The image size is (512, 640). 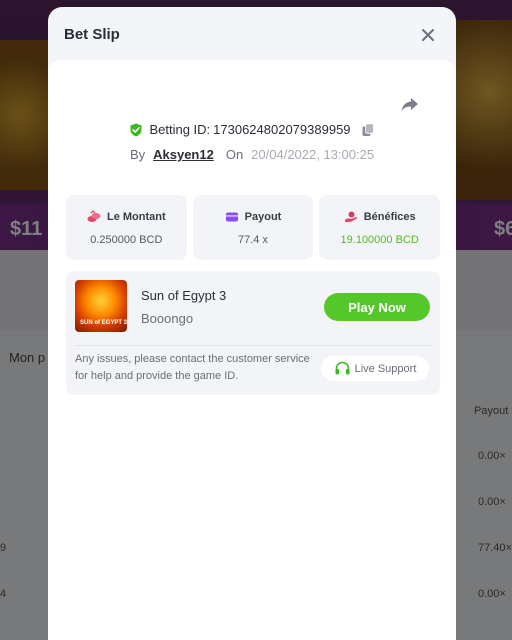 I want to click on stat-profit: Bénéfices 19.100000 BCD, so click(x=380, y=227).